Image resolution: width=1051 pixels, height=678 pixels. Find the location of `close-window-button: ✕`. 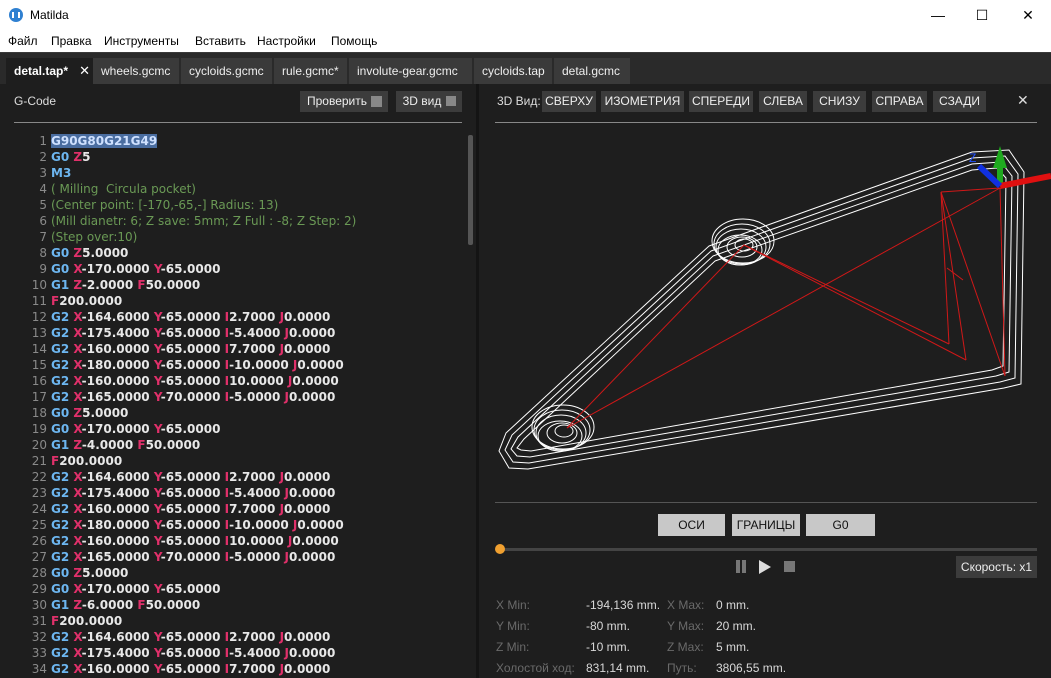

close-window-button: ✕ is located at coordinates (1028, 15).